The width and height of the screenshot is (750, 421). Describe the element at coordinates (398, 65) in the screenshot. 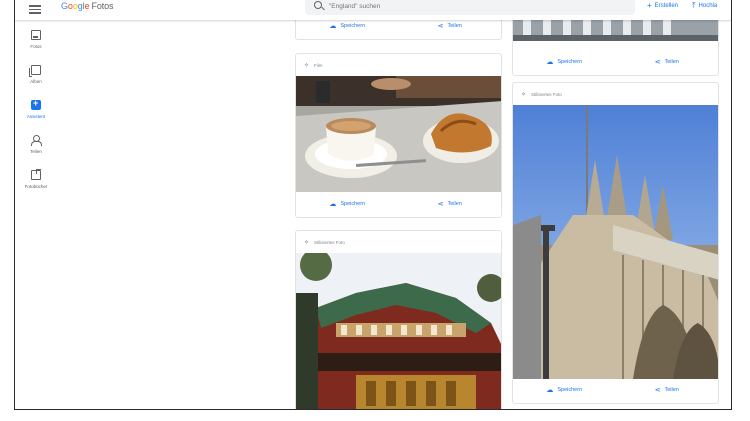

I see `card-header: ✧ Film` at that location.